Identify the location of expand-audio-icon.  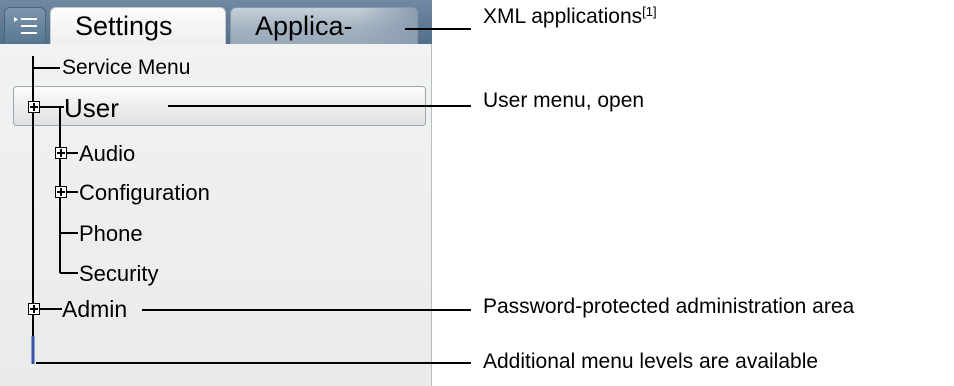
(61, 153).